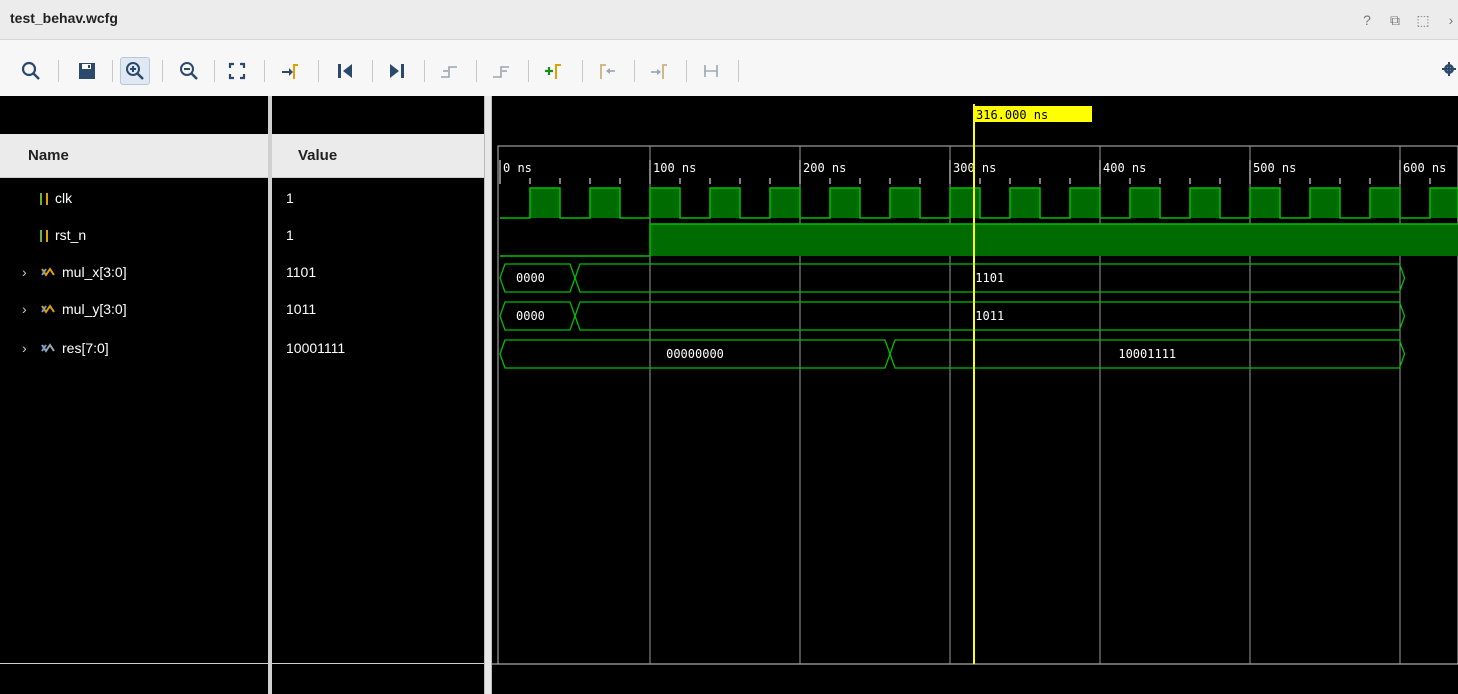 This screenshot has width=1458, height=694. I want to click on window-controls: ? ⧉ ⬚ ›, so click(1409, 20).